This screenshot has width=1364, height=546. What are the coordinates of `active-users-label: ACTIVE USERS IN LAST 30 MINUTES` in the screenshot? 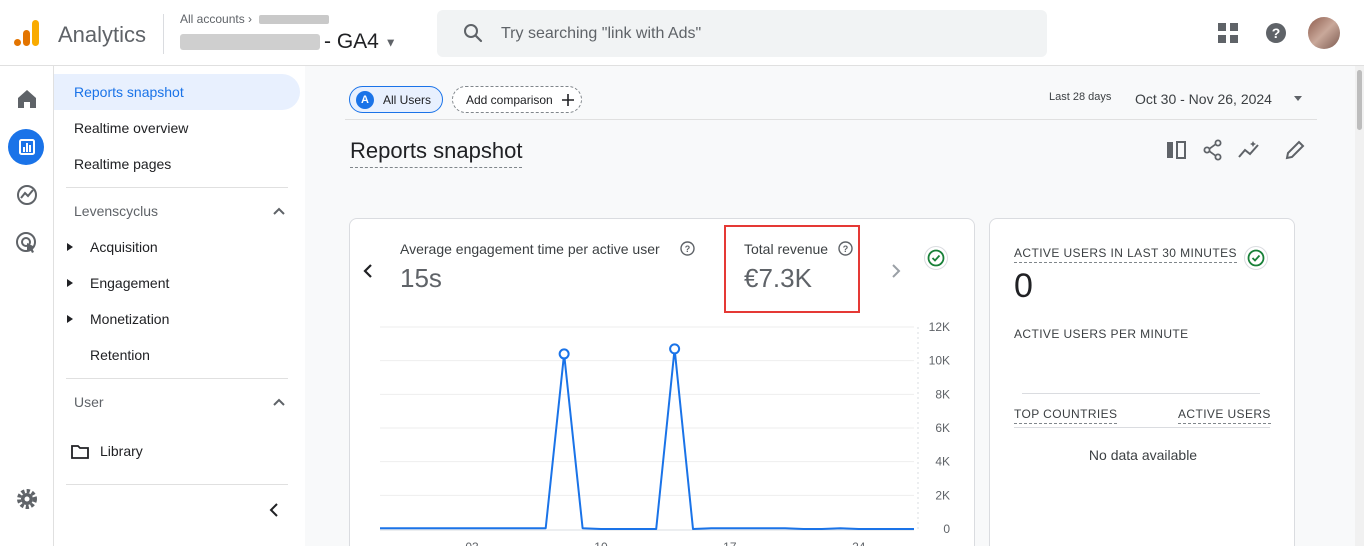 It's located at (1125, 254).